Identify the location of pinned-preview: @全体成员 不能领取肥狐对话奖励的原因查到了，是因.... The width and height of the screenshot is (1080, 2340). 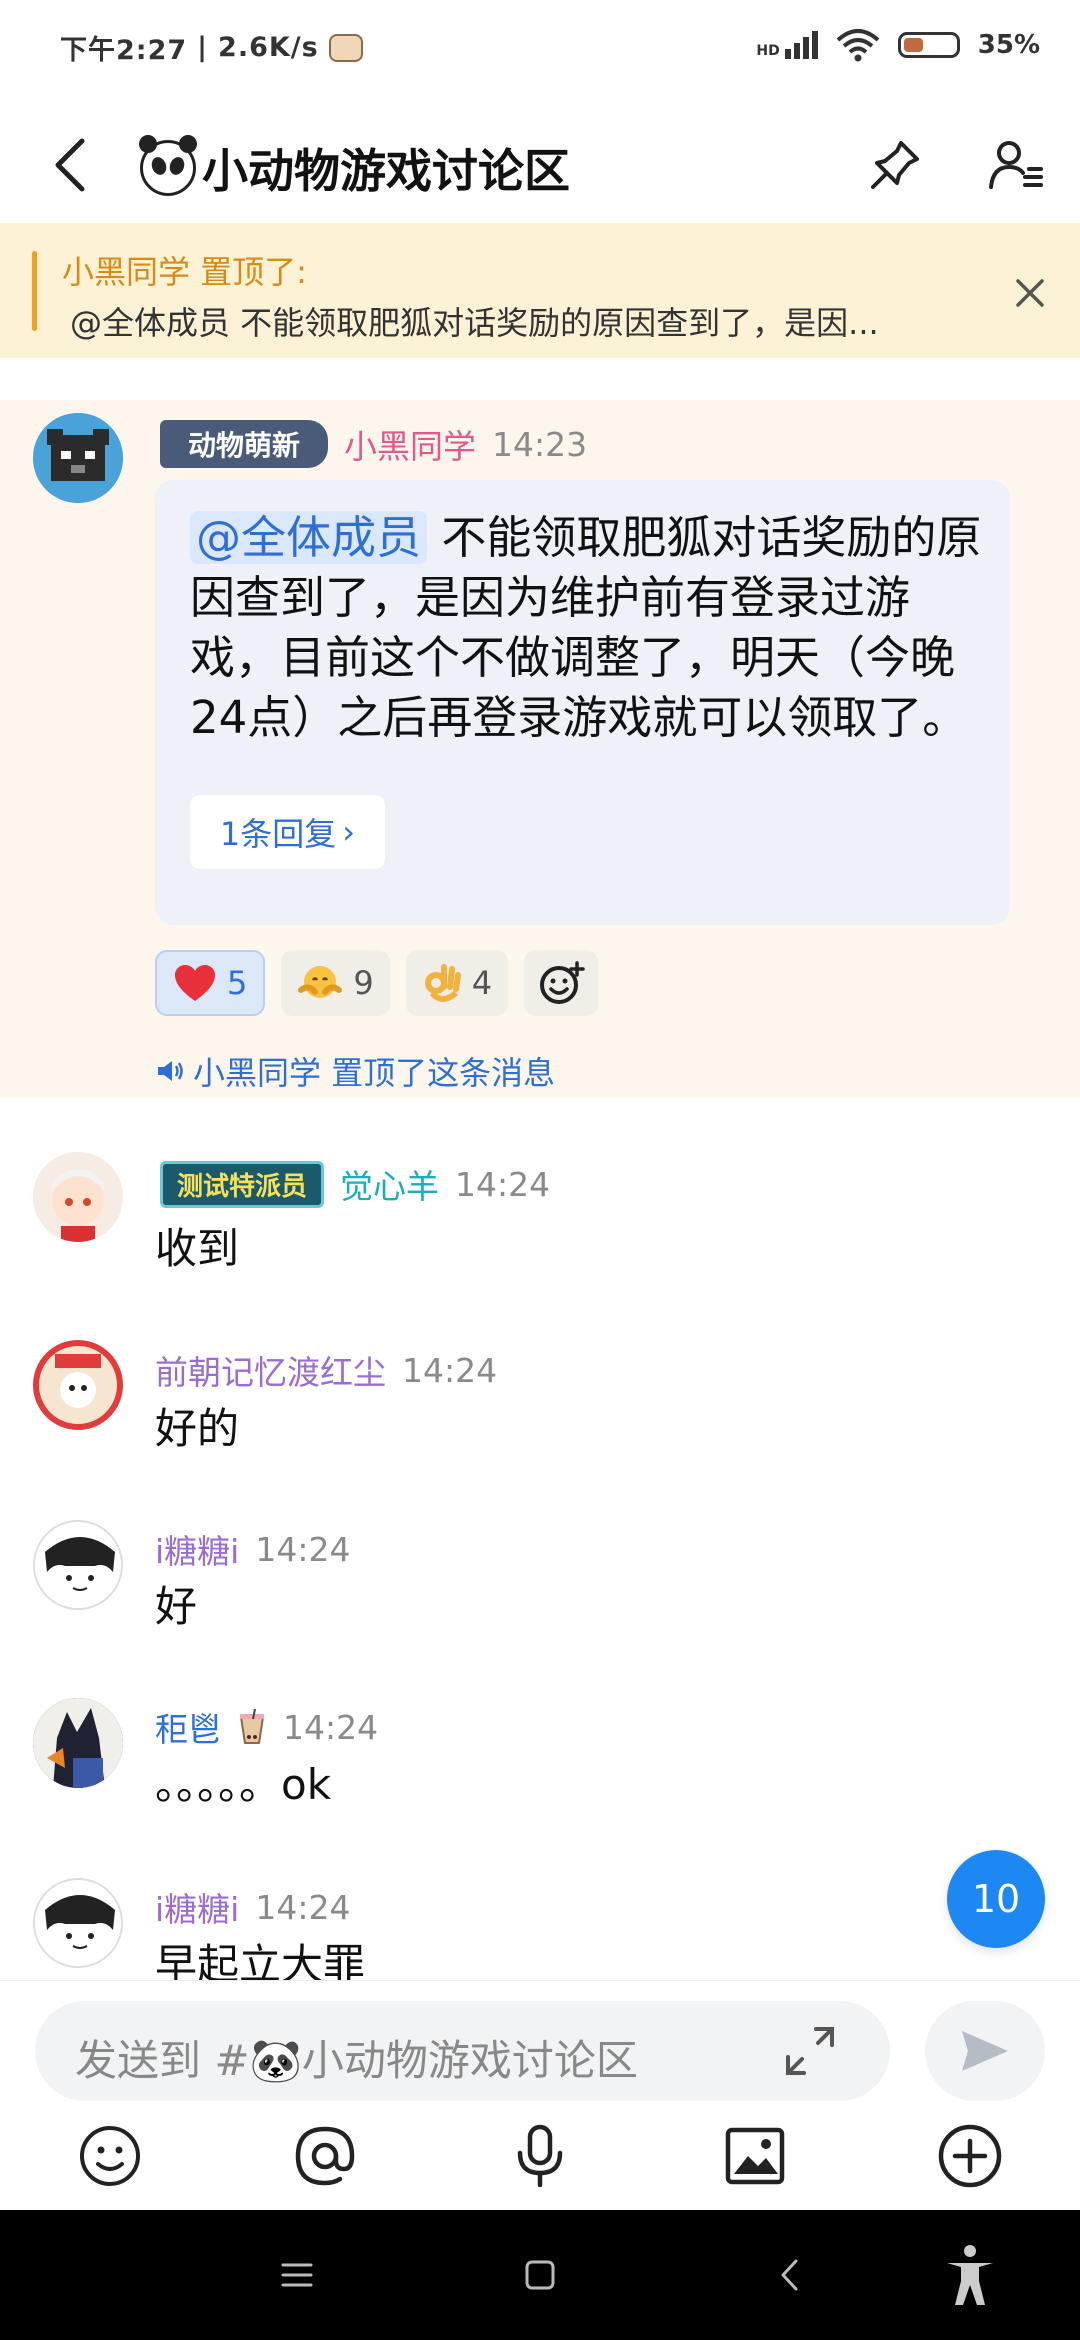
(474, 323).